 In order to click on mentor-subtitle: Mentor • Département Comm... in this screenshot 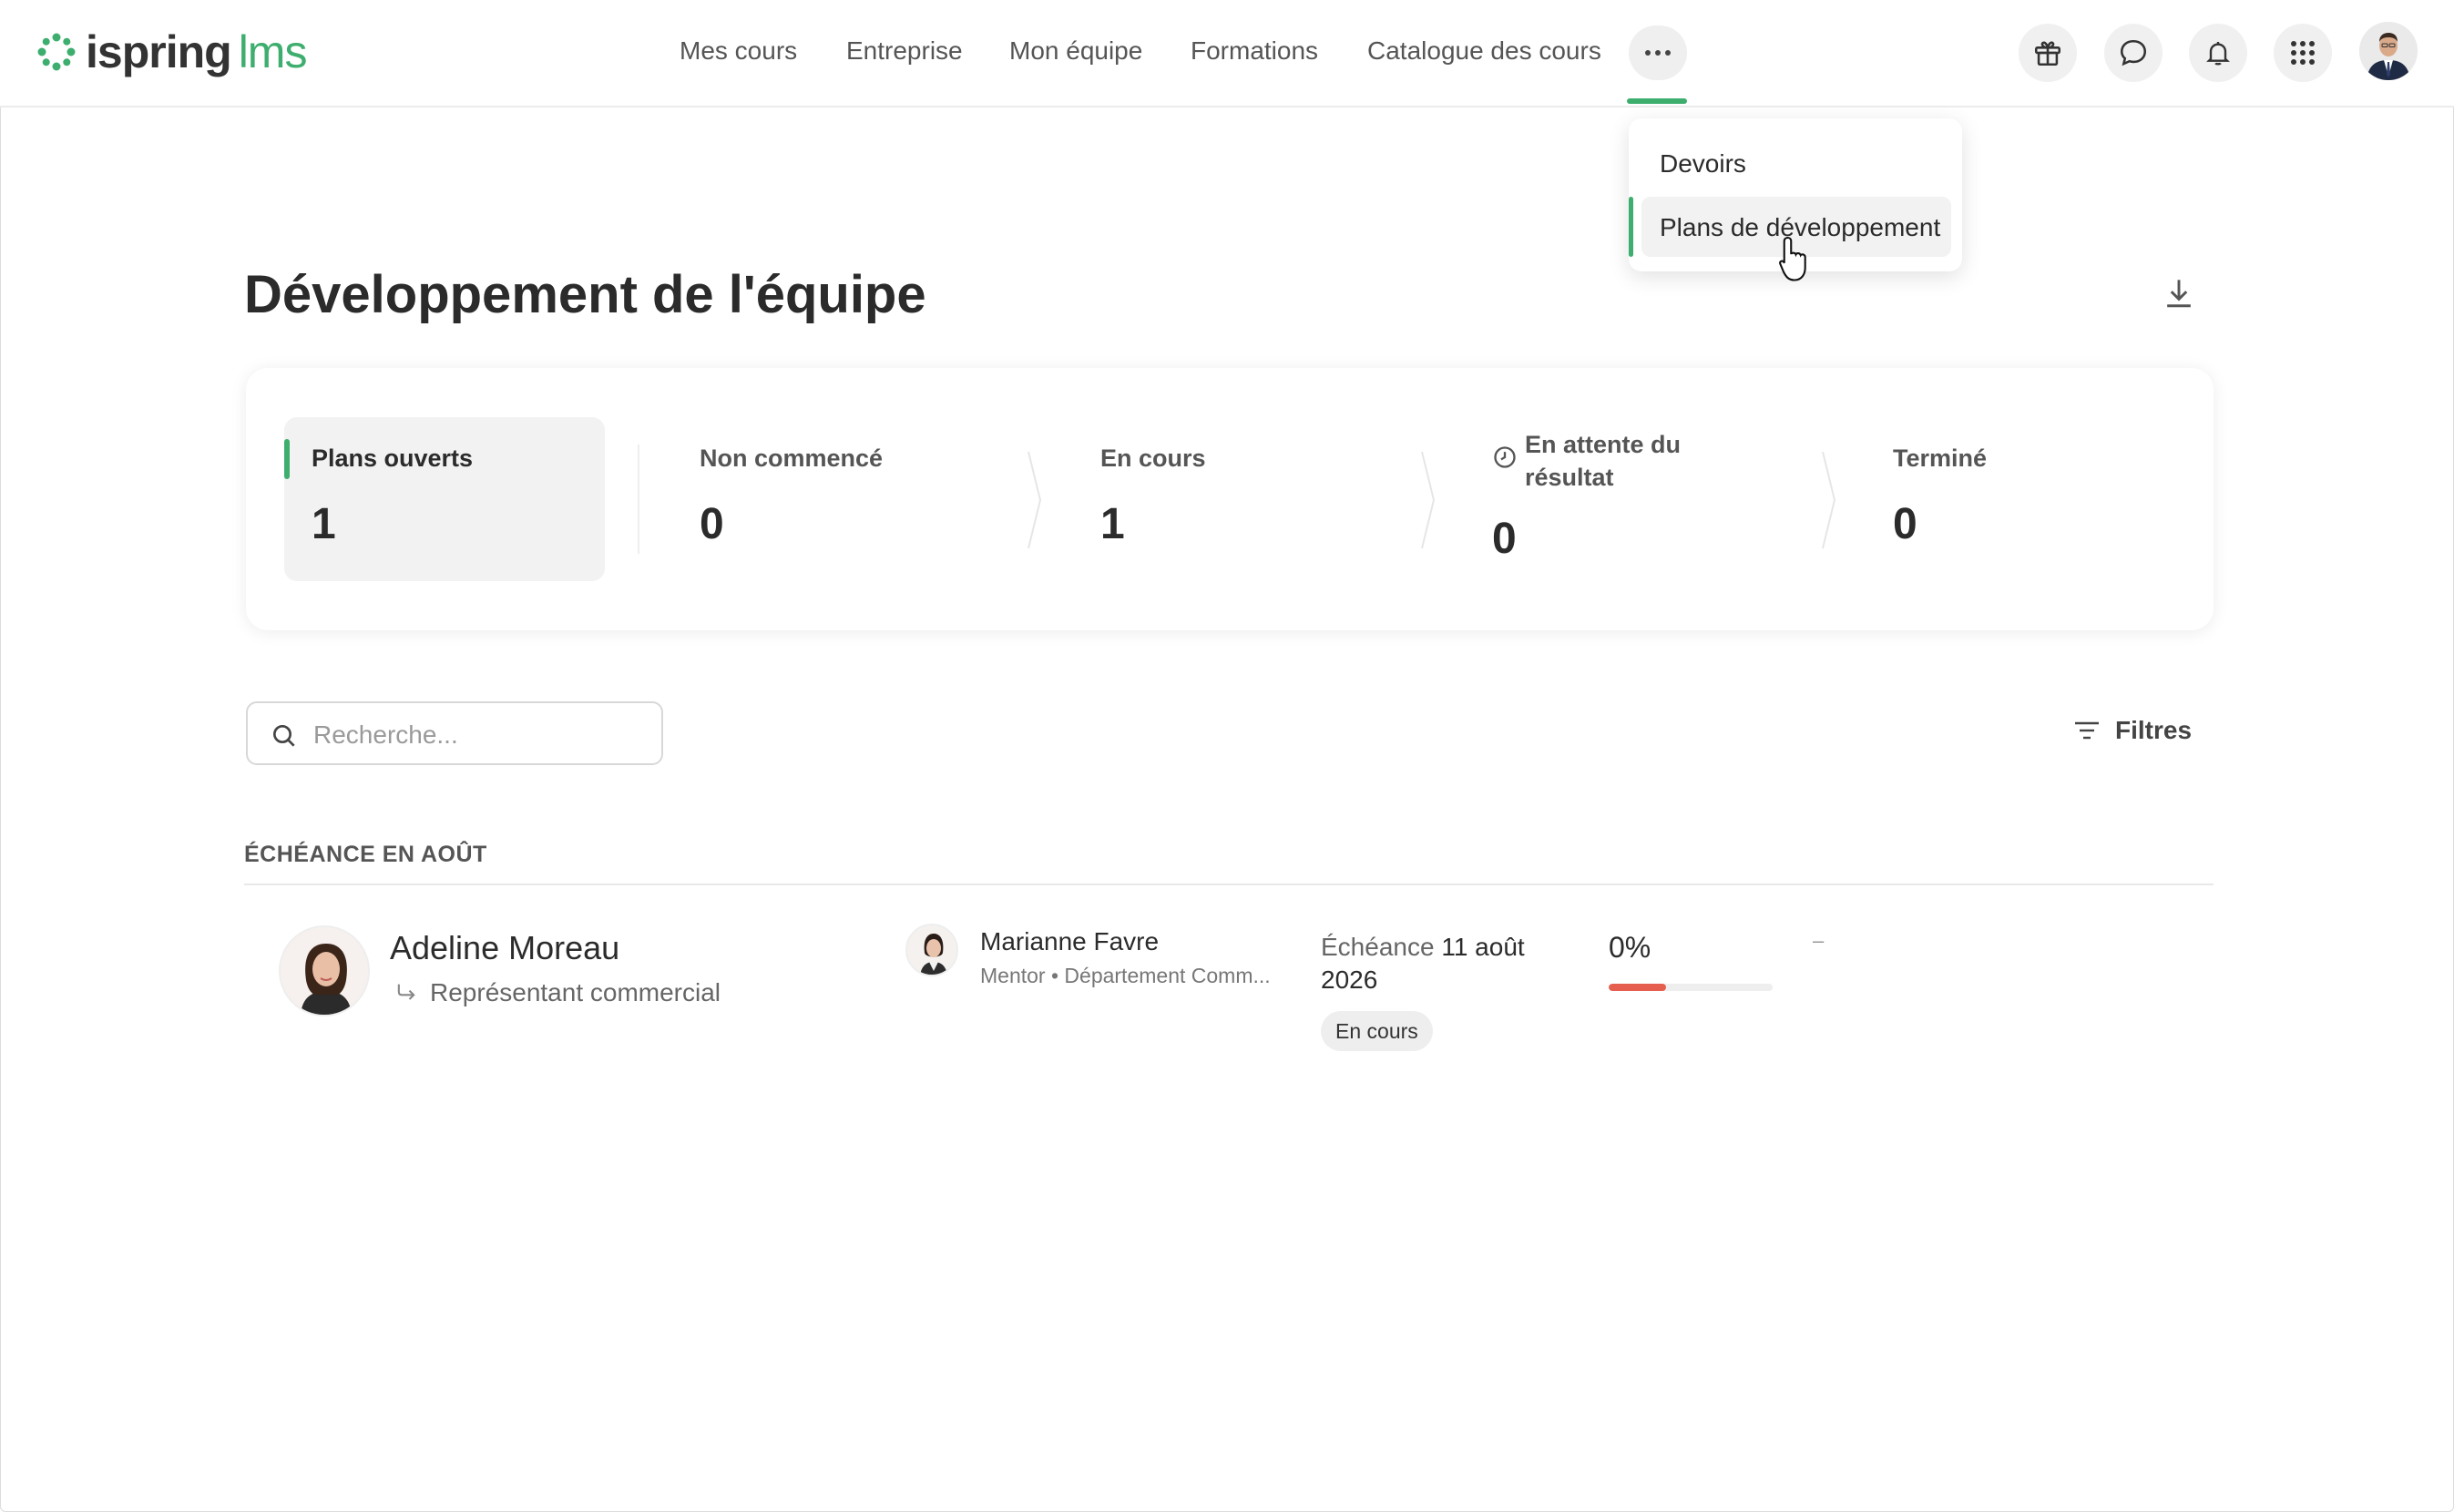, I will do `click(1125, 975)`.